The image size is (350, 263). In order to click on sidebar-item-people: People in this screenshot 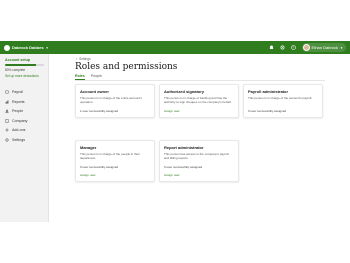, I will do `click(24, 112)`.